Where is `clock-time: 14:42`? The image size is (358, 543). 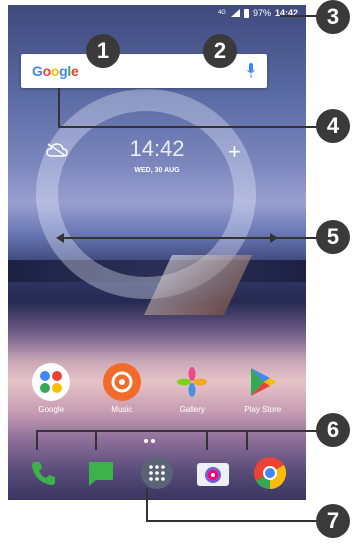 clock-time: 14:42 is located at coordinates (157, 149).